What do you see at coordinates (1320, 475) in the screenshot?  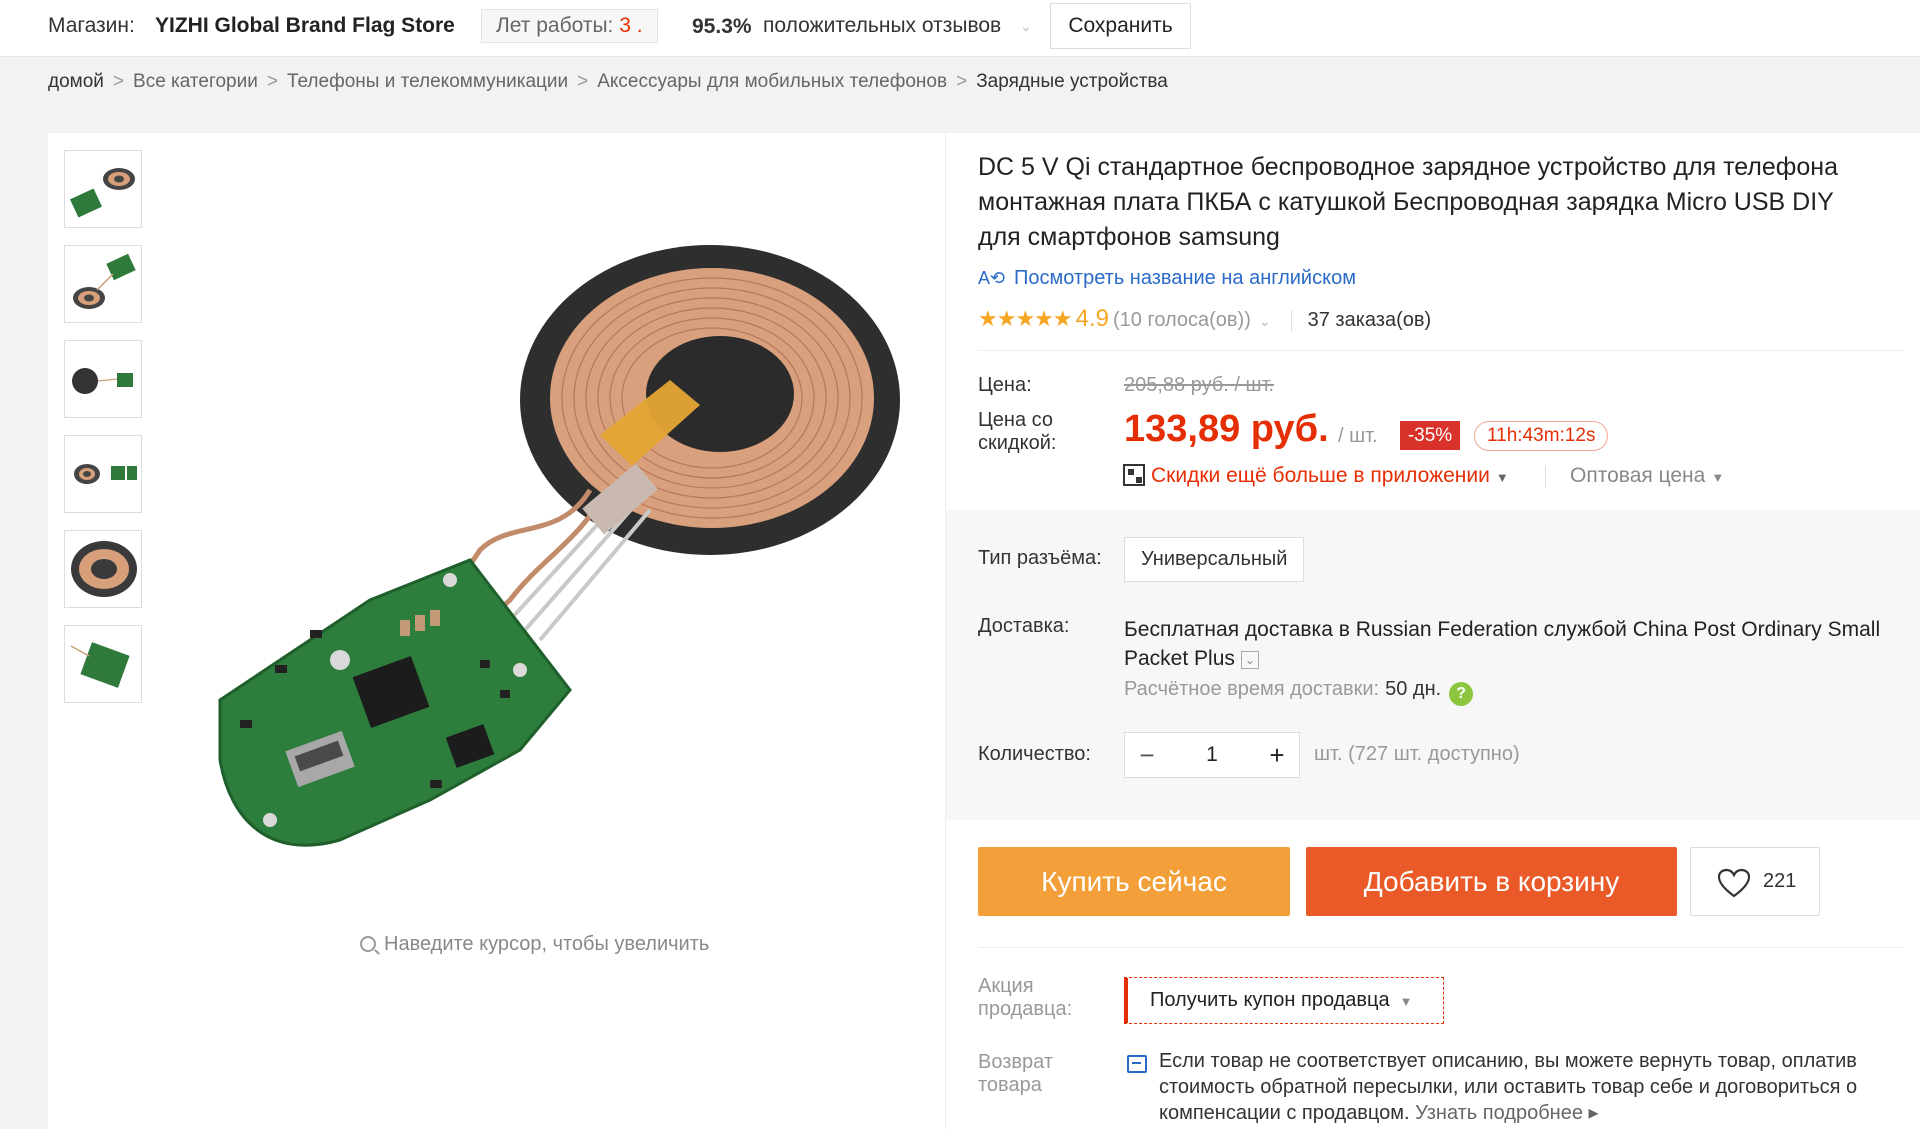 I see `app-discount-text: Скидки ещё больше в приложении` at bounding box center [1320, 475].